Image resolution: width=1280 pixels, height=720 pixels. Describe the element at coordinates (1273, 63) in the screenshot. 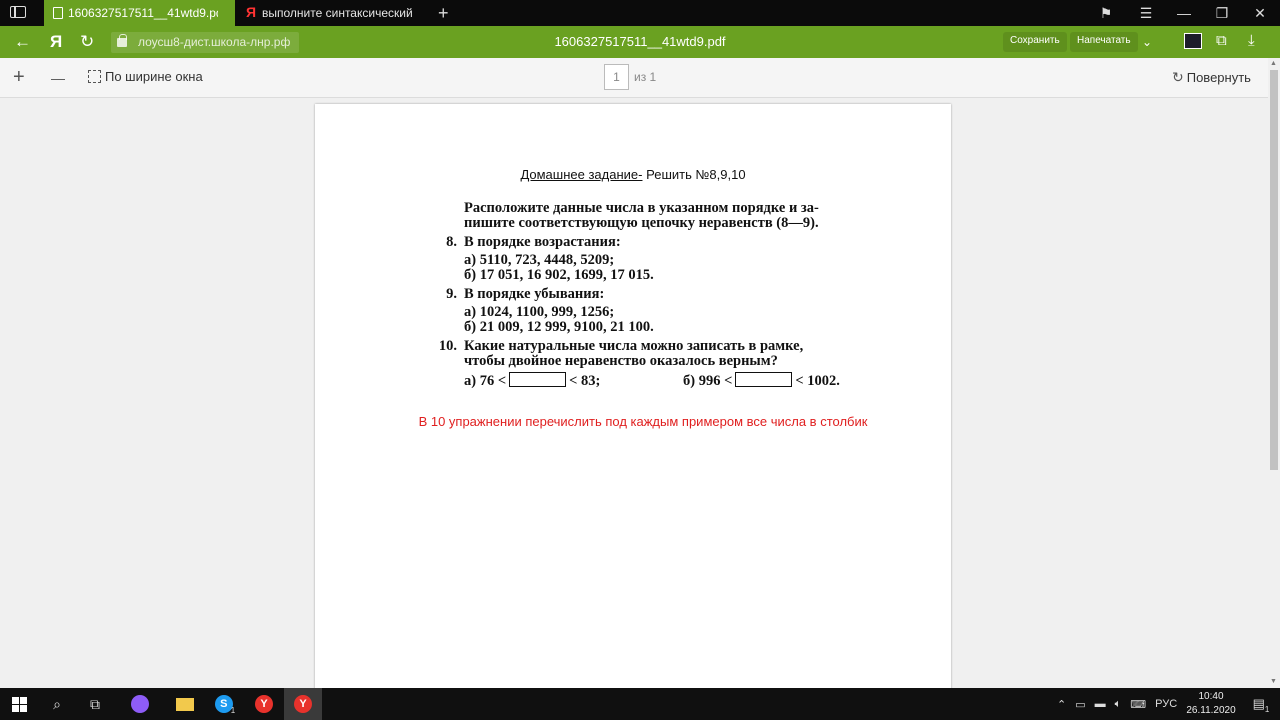

I see `scroll-up-icon: ▲` at that location.